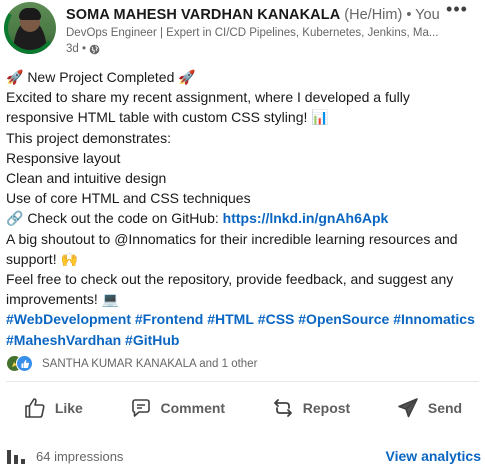  What do you see at coordinates (68, 319) in the screenshot?
I see `hashtag-link: #WebDevelopment` at bounding box center [68, 319].